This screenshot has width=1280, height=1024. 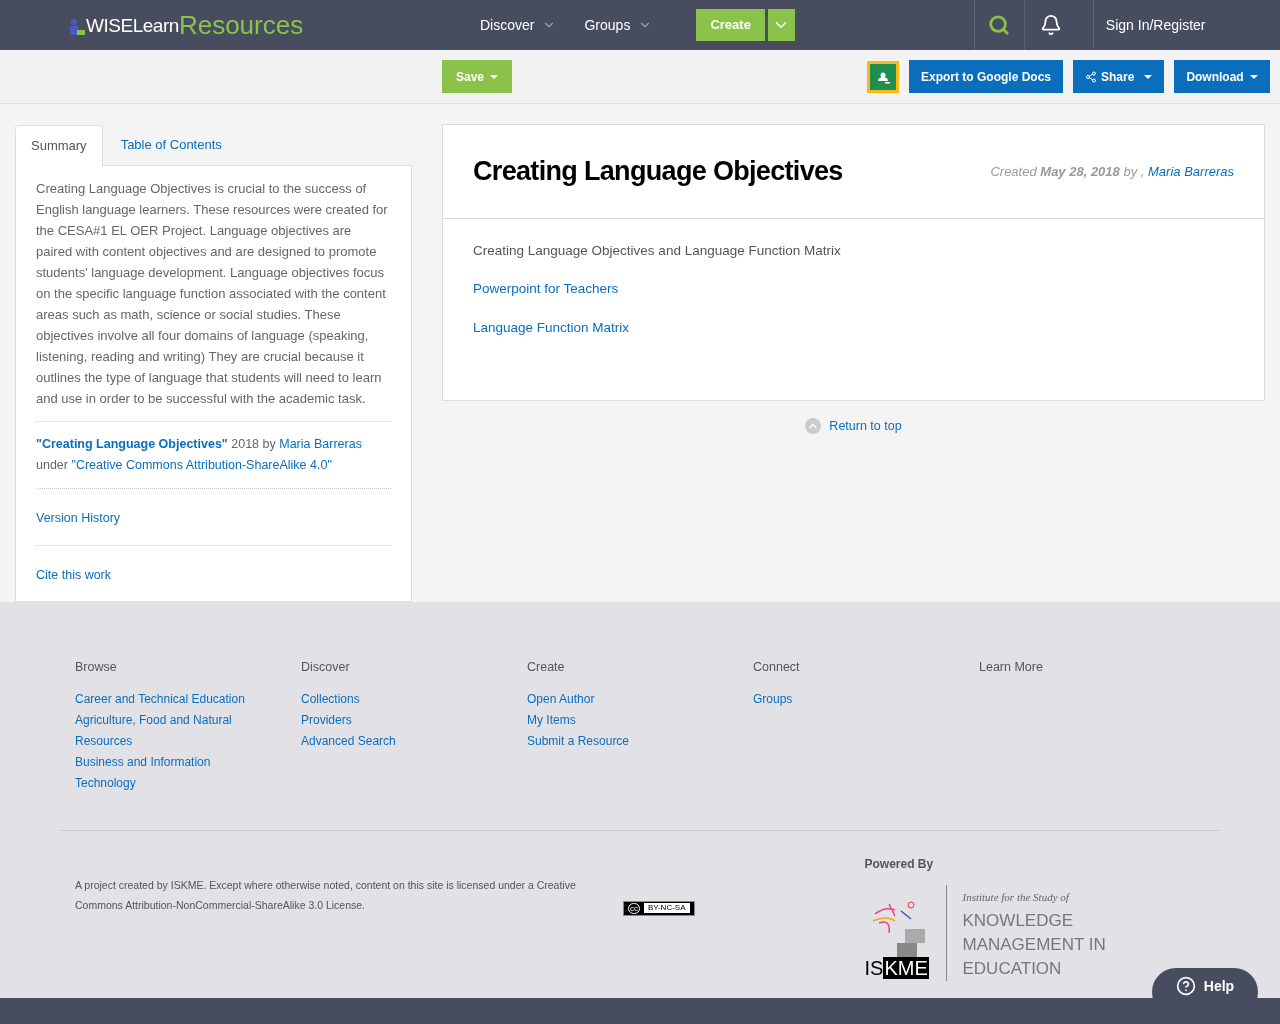 I want to click on description-text: Creating Language Objectives and Language Function Matrix, so click(x=657, y=251).